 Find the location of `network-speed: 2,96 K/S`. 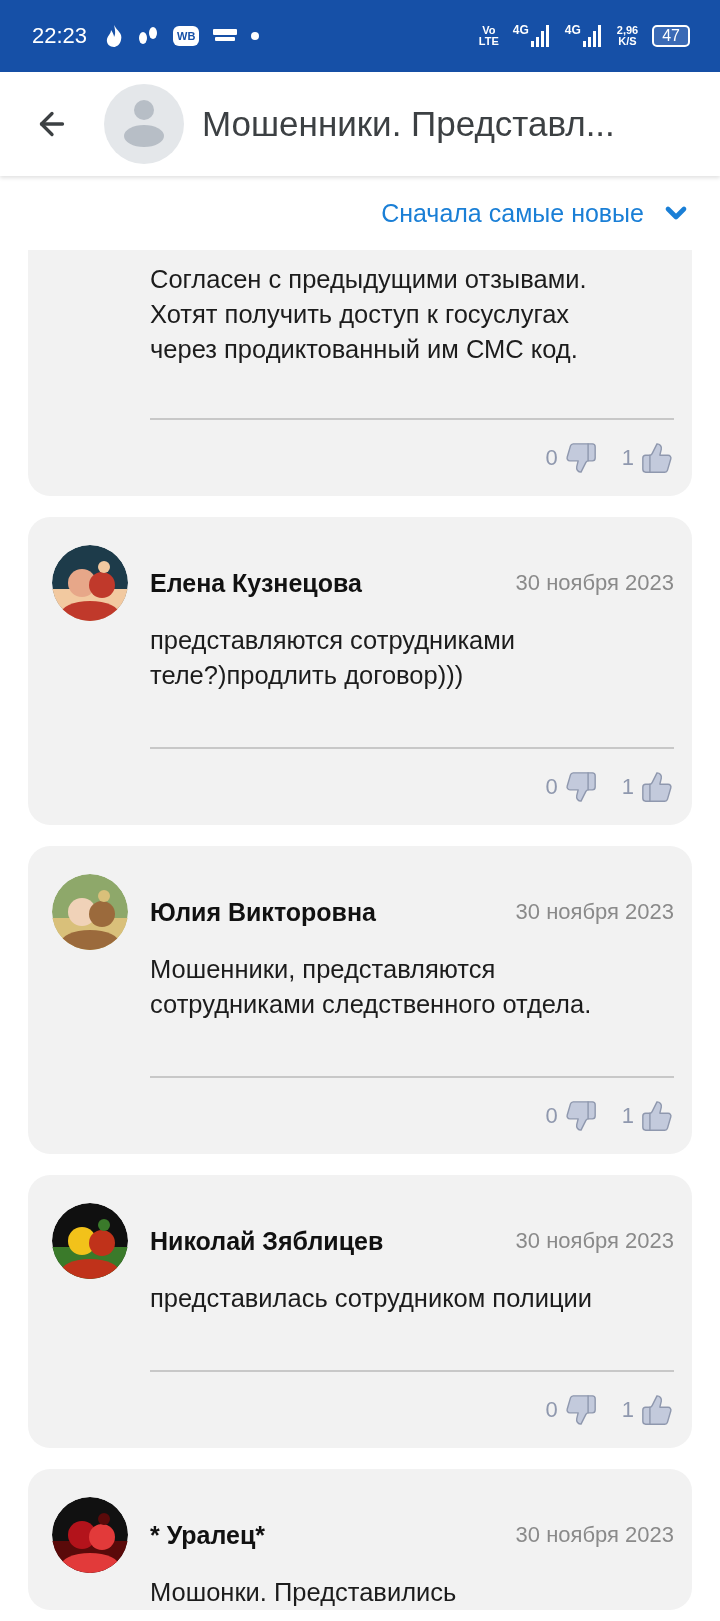

network-speed: 2,96 K/S is located at coordinates (627, 36).